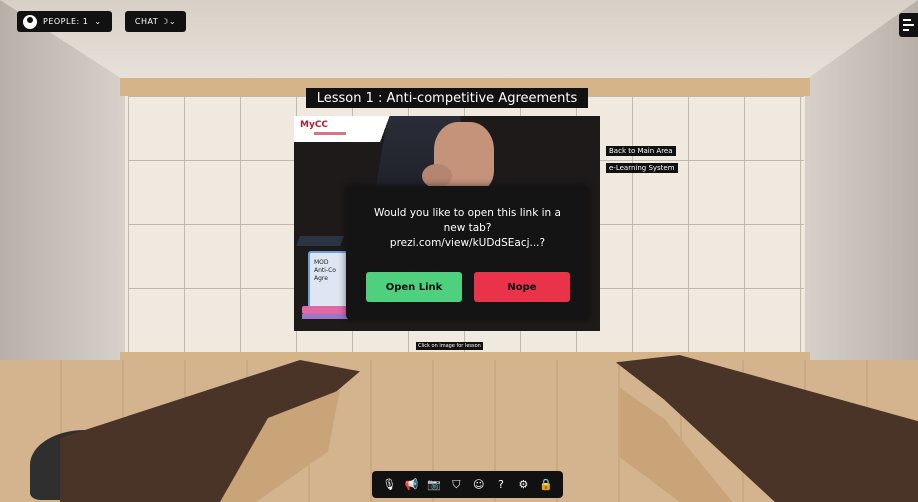 This screenshot has width=918, height=502. What do you see at coordinates (642, 168) in the screenshot?
I see `elearning-system-link: e-Learning System` at bounding box center [642, 168].